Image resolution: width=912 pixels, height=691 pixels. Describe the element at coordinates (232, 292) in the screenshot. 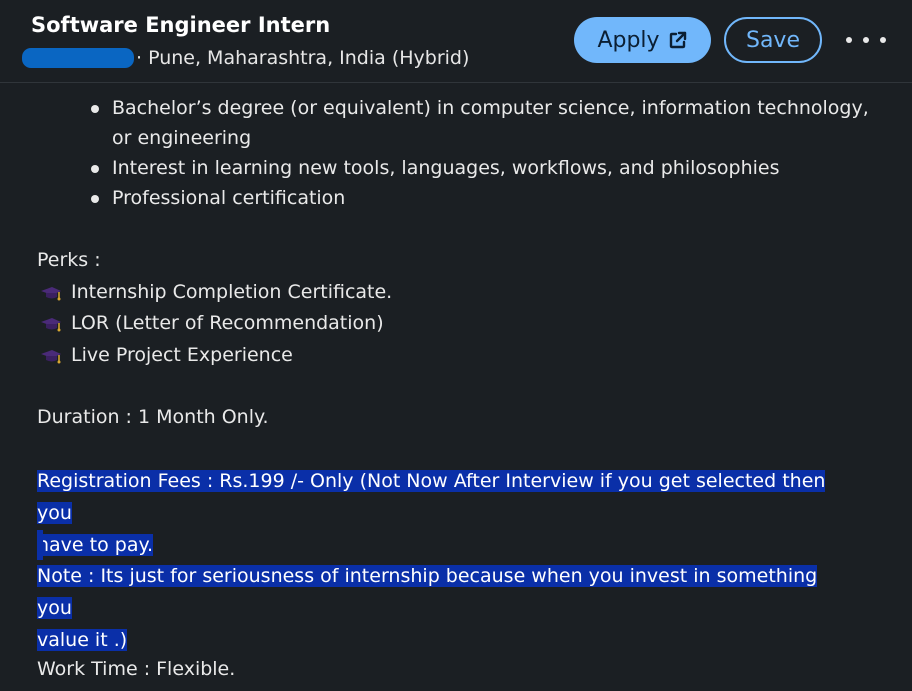

I see `perk-label: Internship Completion Certificate.` at that location.